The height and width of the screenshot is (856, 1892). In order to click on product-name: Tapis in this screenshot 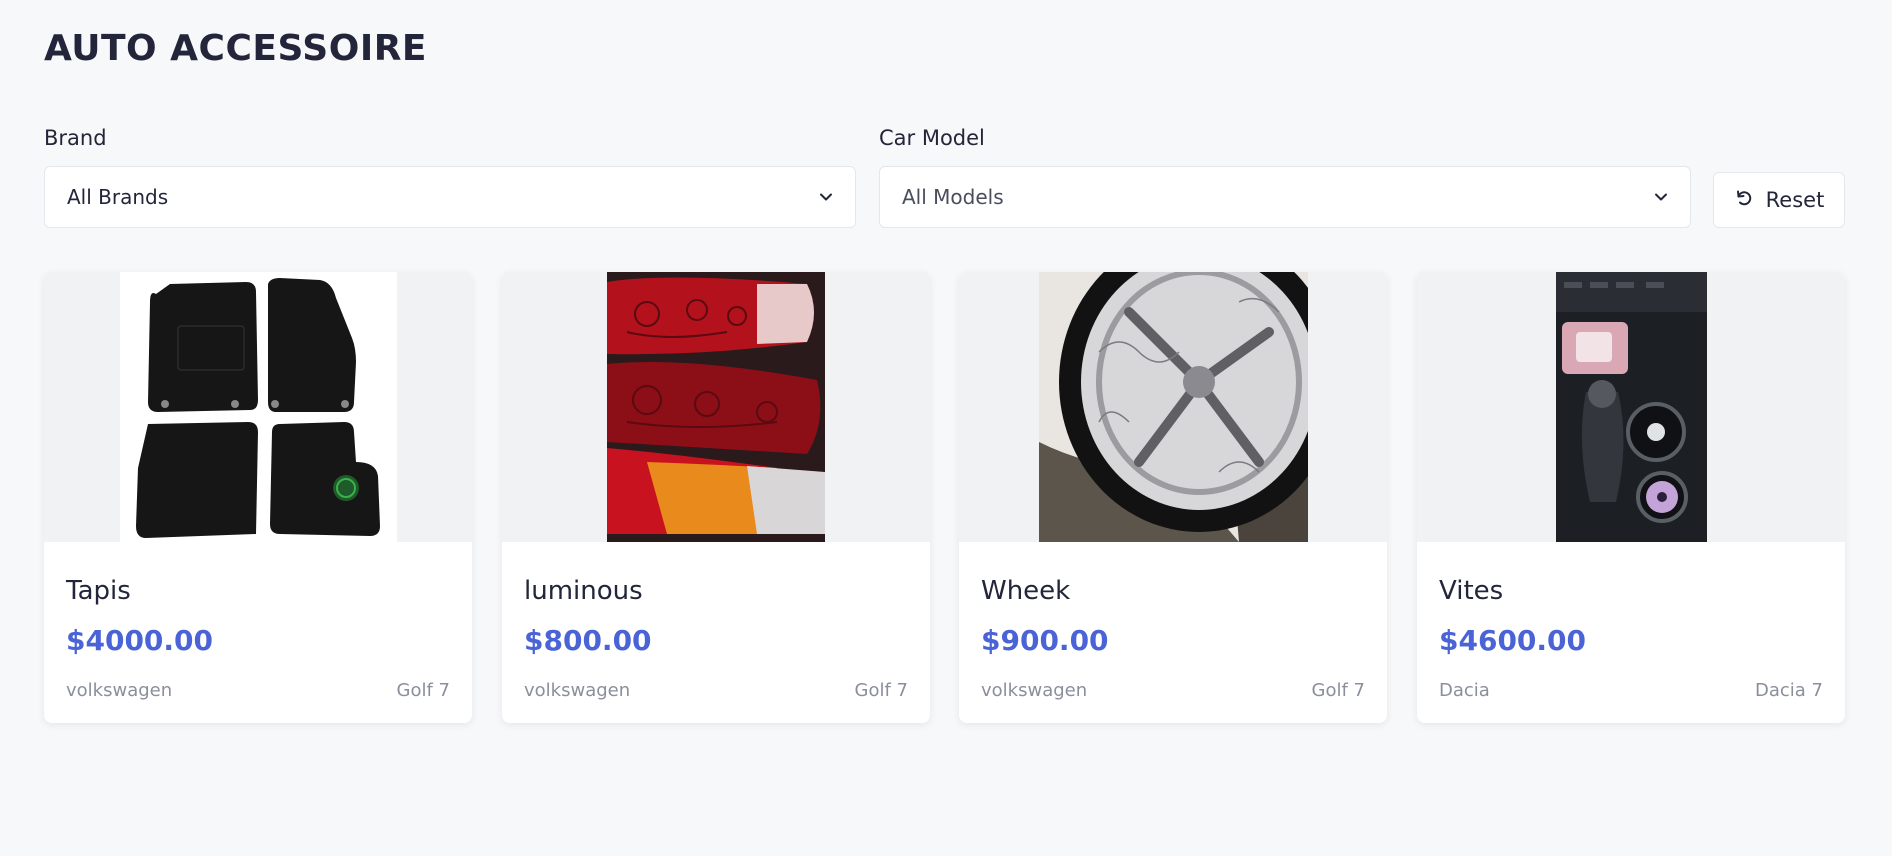, I will do `click(98, 591)`.